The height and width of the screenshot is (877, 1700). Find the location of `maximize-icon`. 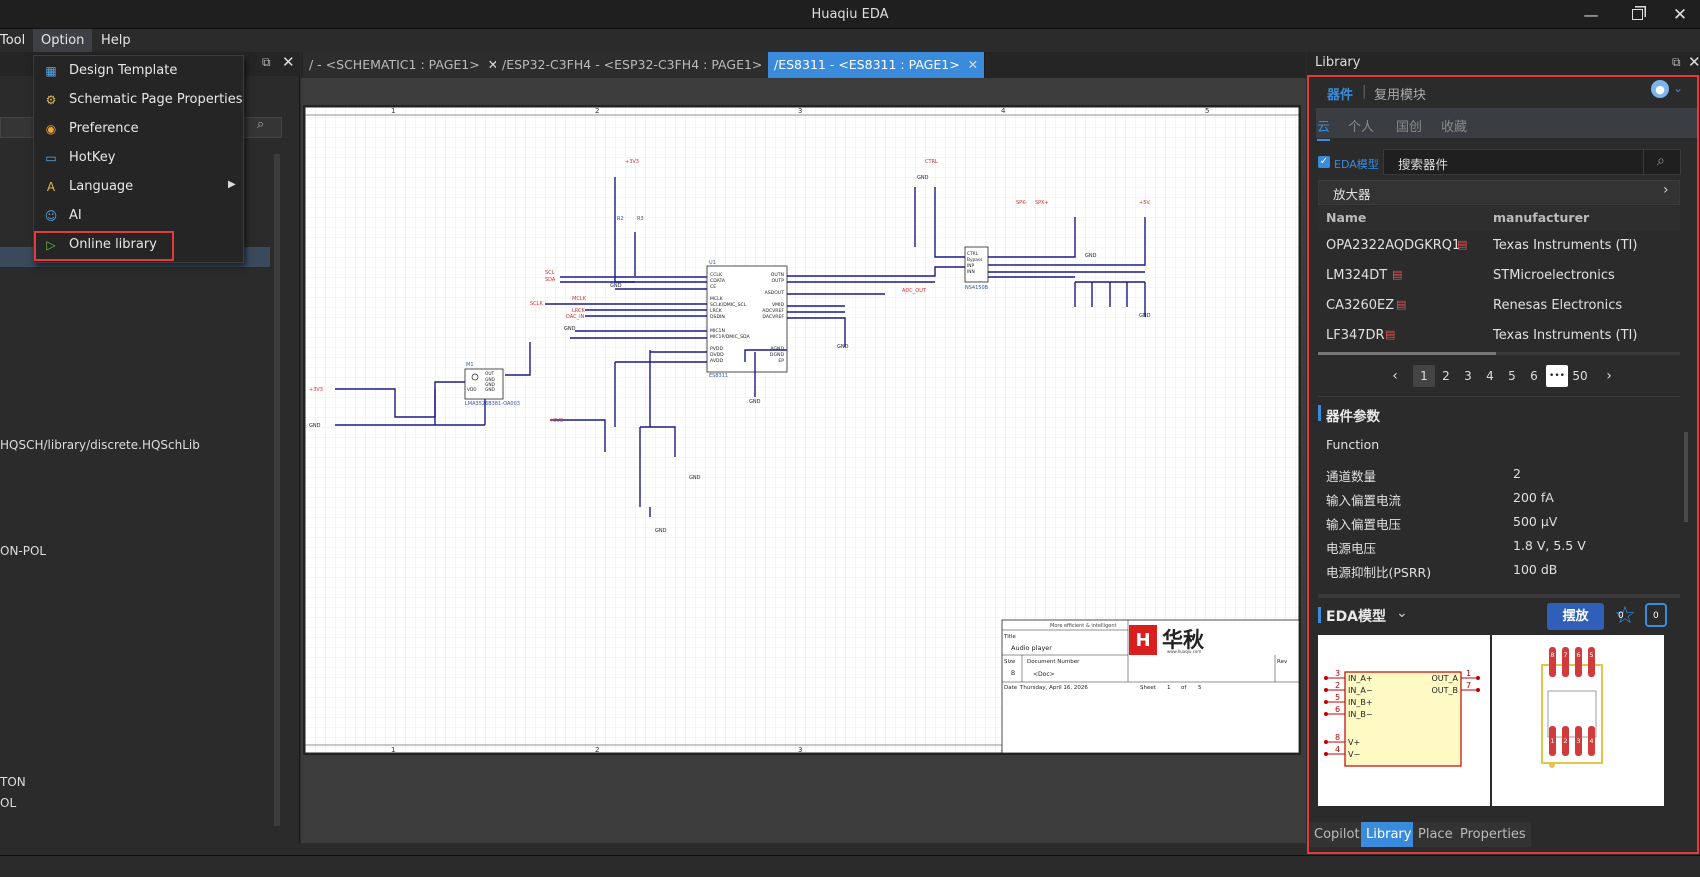

maximize-icon is located at coordinates (1637, 14).